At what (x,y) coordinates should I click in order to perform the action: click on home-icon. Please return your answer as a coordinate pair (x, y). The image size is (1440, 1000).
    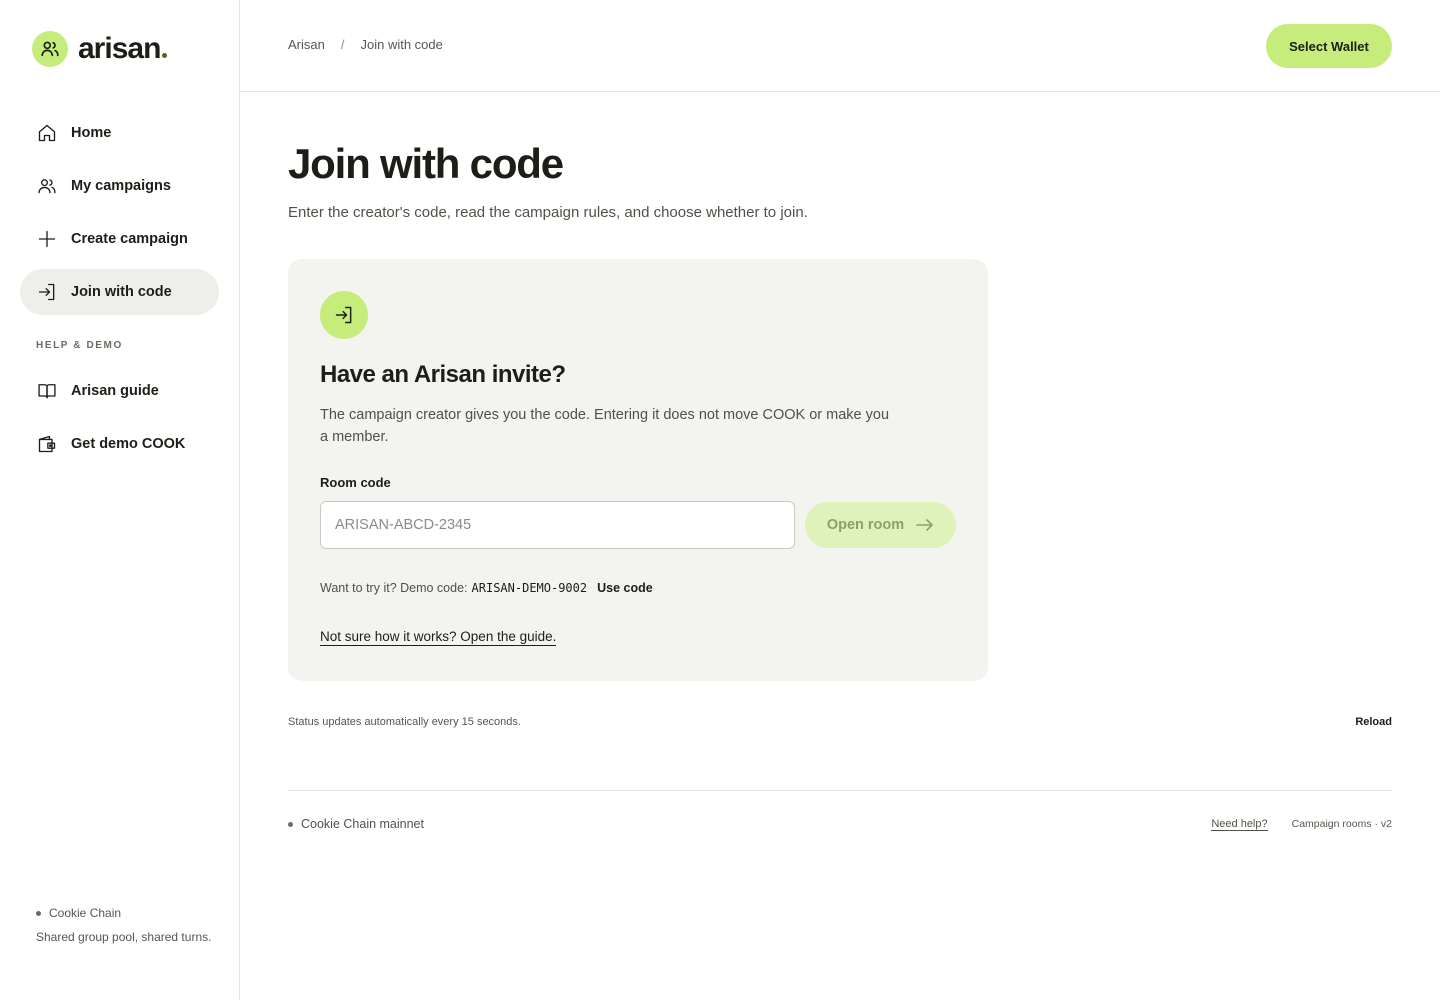
    Looking at the image, I should click on (47, 133).